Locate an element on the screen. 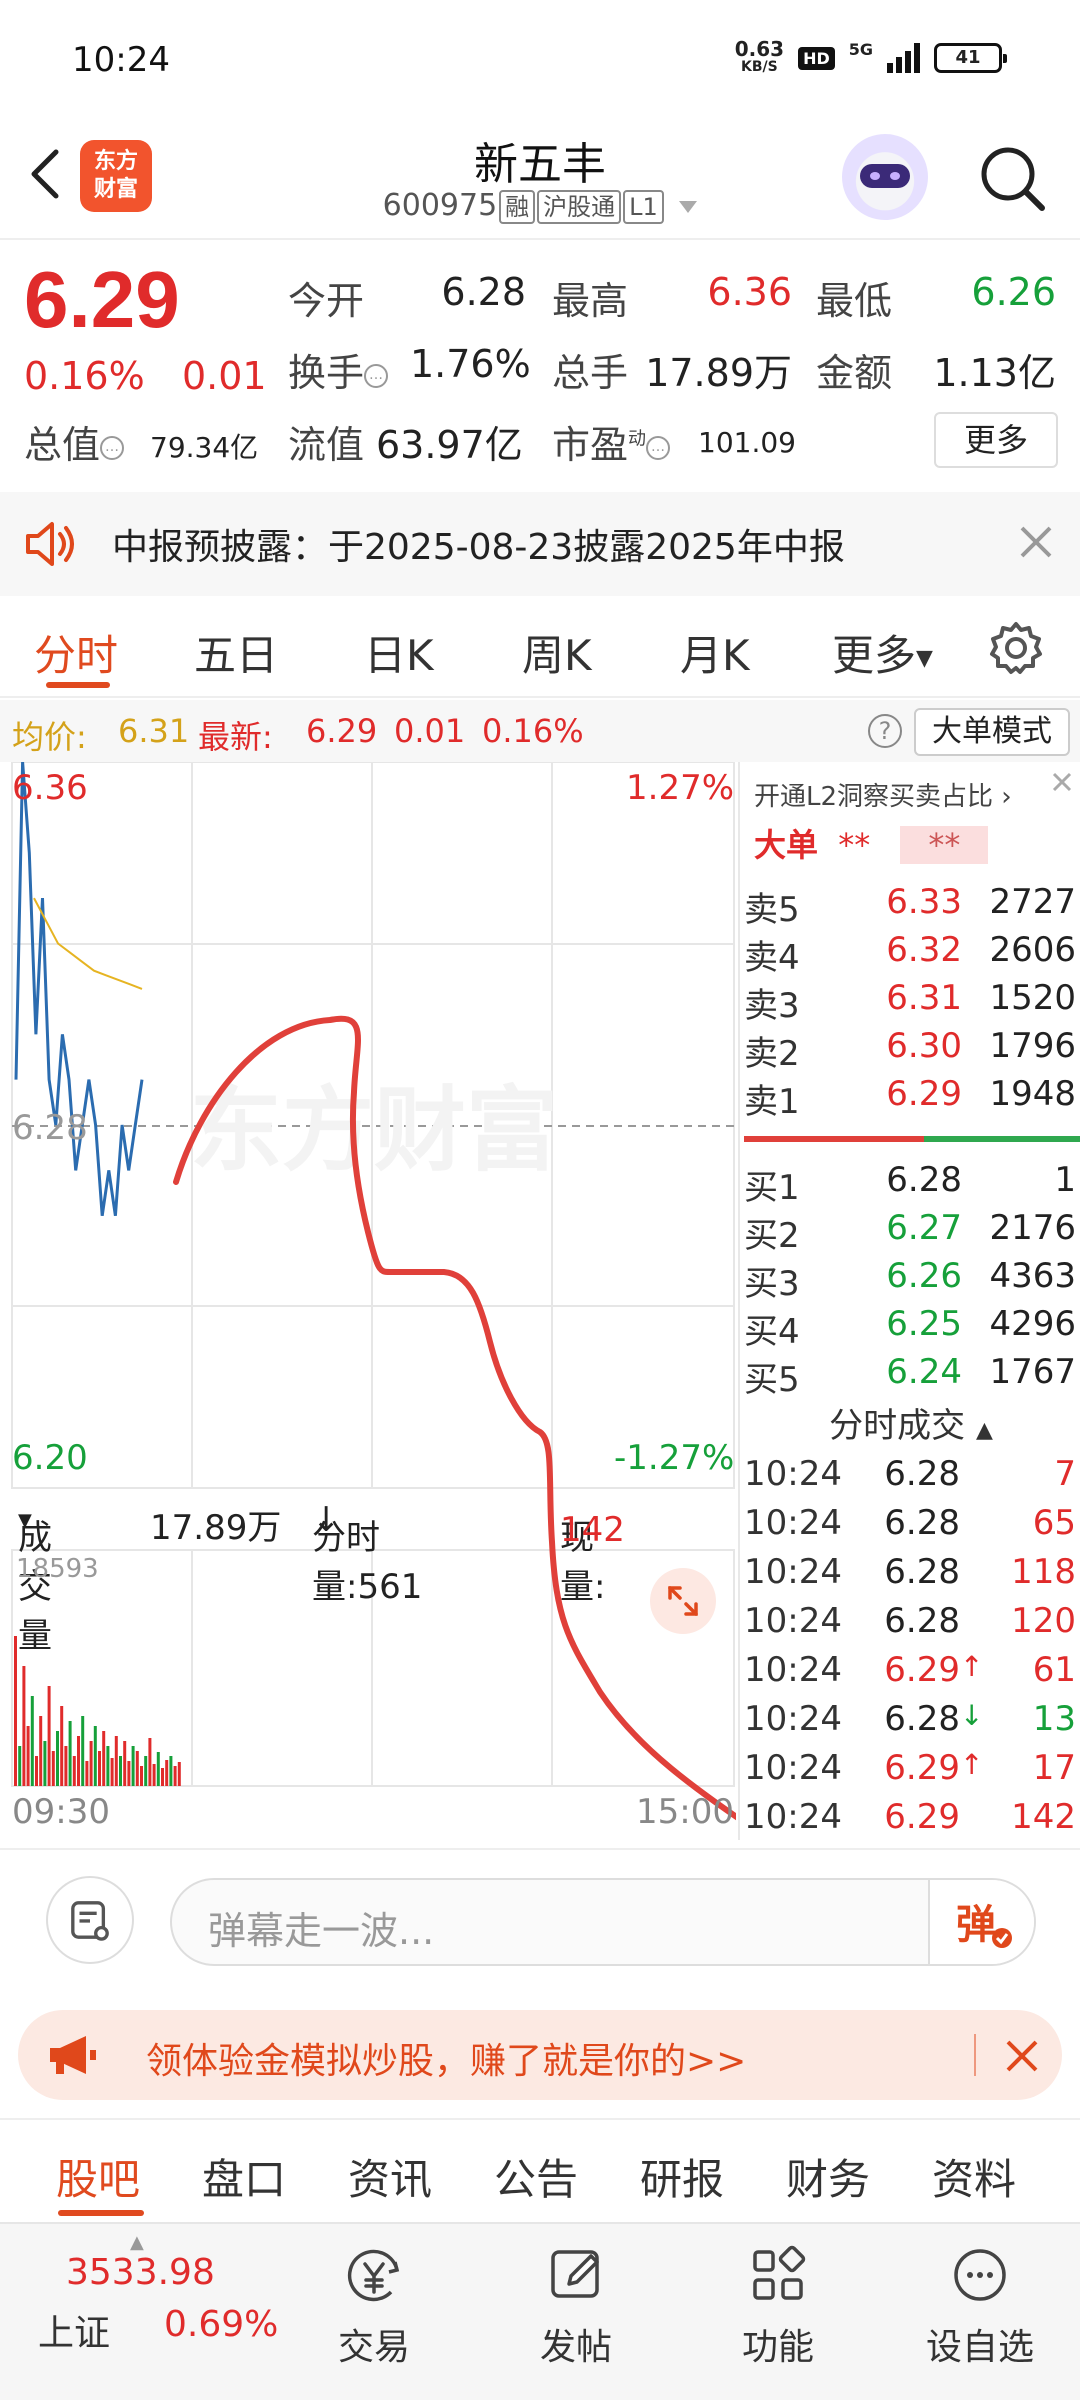 The width and height of the screenshot is (1080, 2400). tab-intraday: 分时 is located at coordinates (76, 652).